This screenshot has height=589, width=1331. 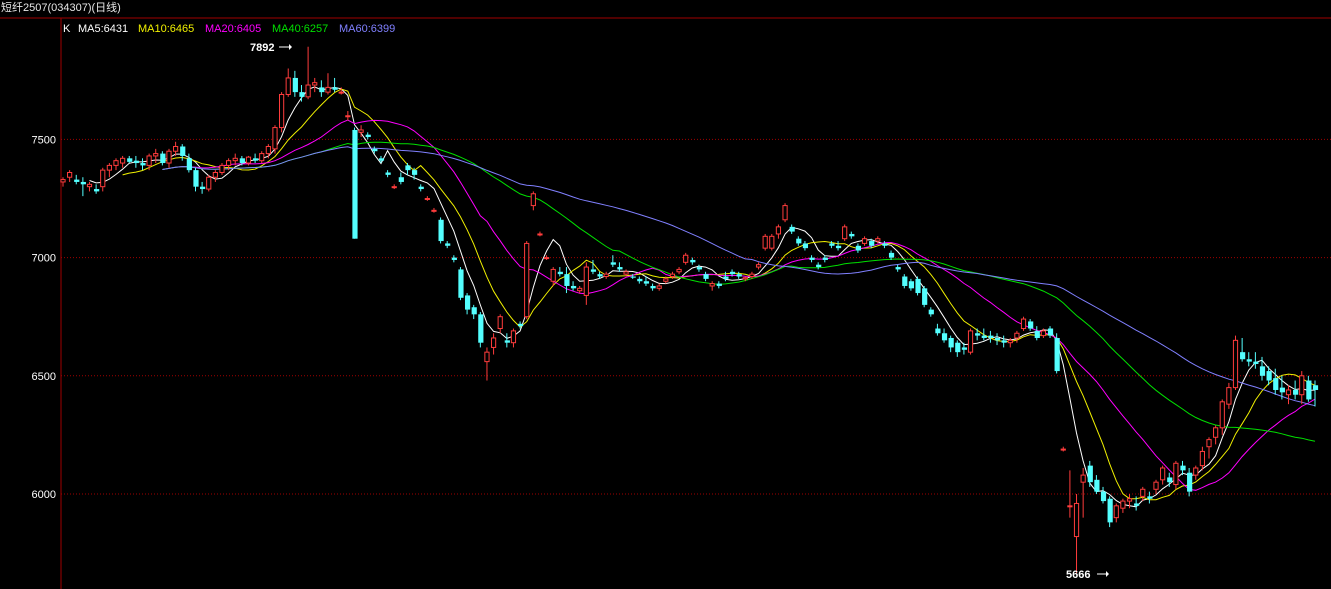 I want to click on high-arrow-head, so click(x=290, y=47).